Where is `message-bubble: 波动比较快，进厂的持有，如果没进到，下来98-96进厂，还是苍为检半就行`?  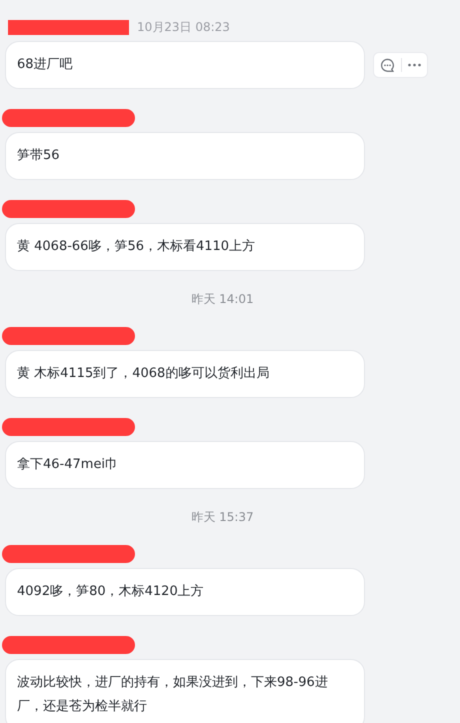
message-bubble: 波动比较快，进厂的持有，如果没进到，下来98-96进厂，还是苍为检半就行 is located at coordinates (185, 691).